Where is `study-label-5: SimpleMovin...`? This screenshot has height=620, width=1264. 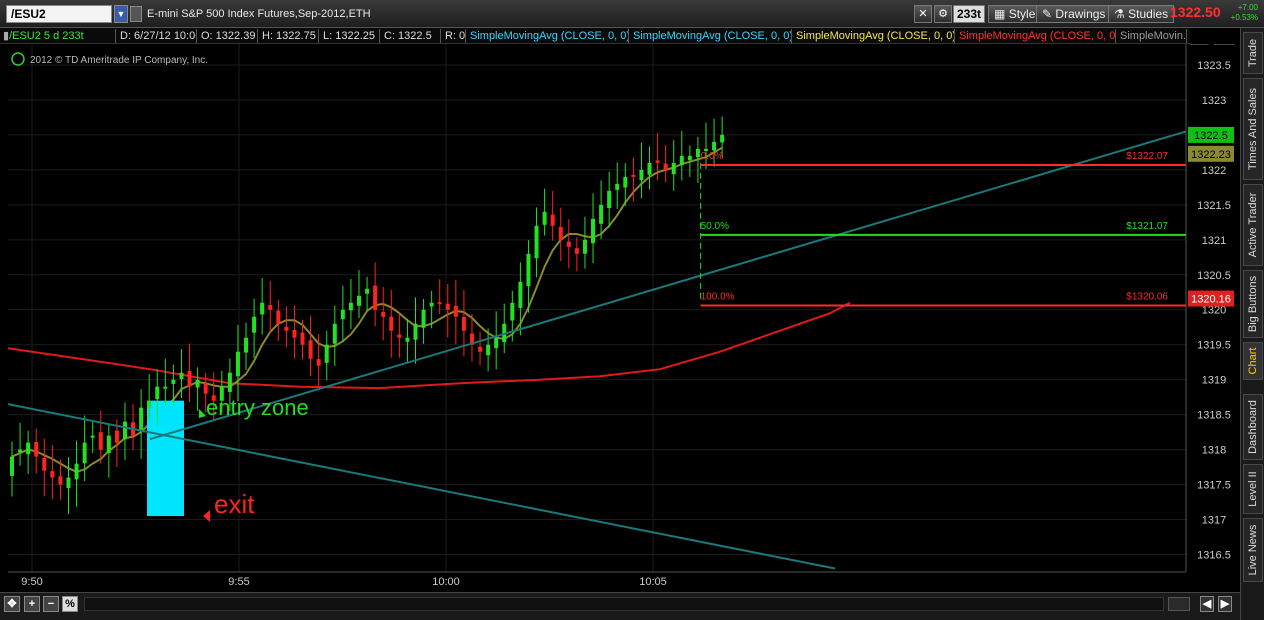 study-label-5: SimpleMovin... is located at coordinates (1152, 36).